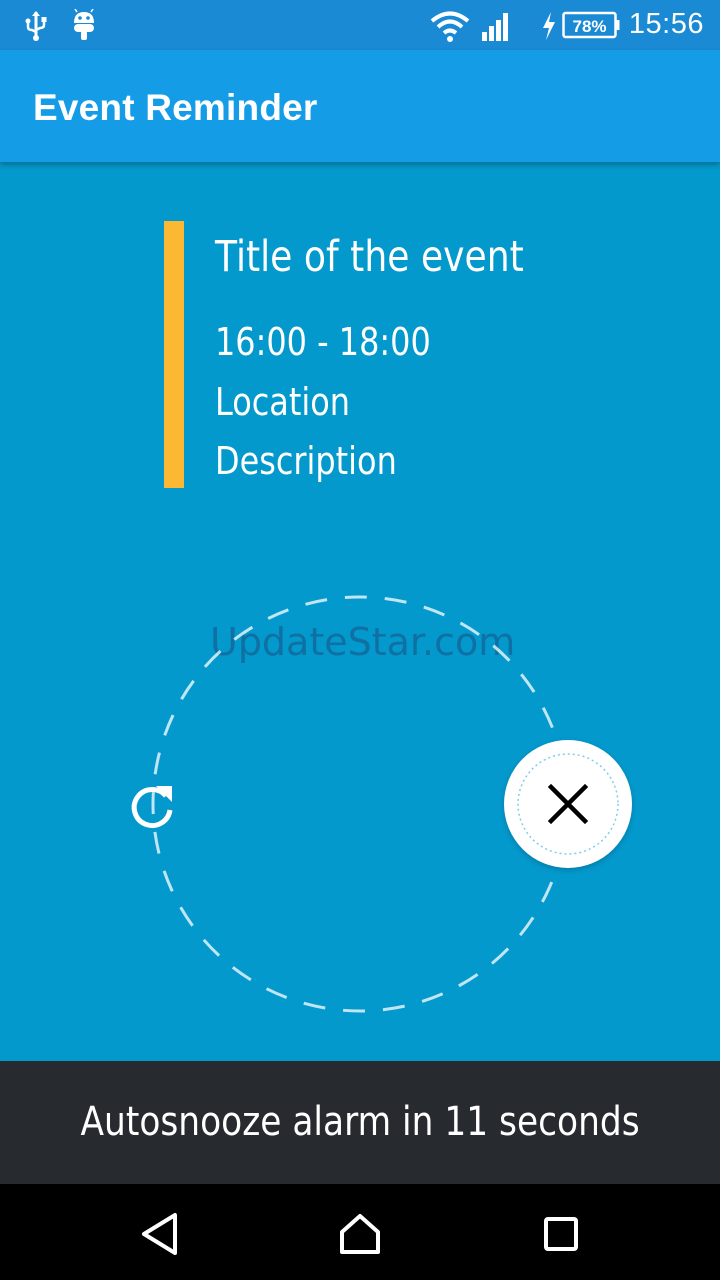  I want to click on dismiss-button, so click(568, 804).